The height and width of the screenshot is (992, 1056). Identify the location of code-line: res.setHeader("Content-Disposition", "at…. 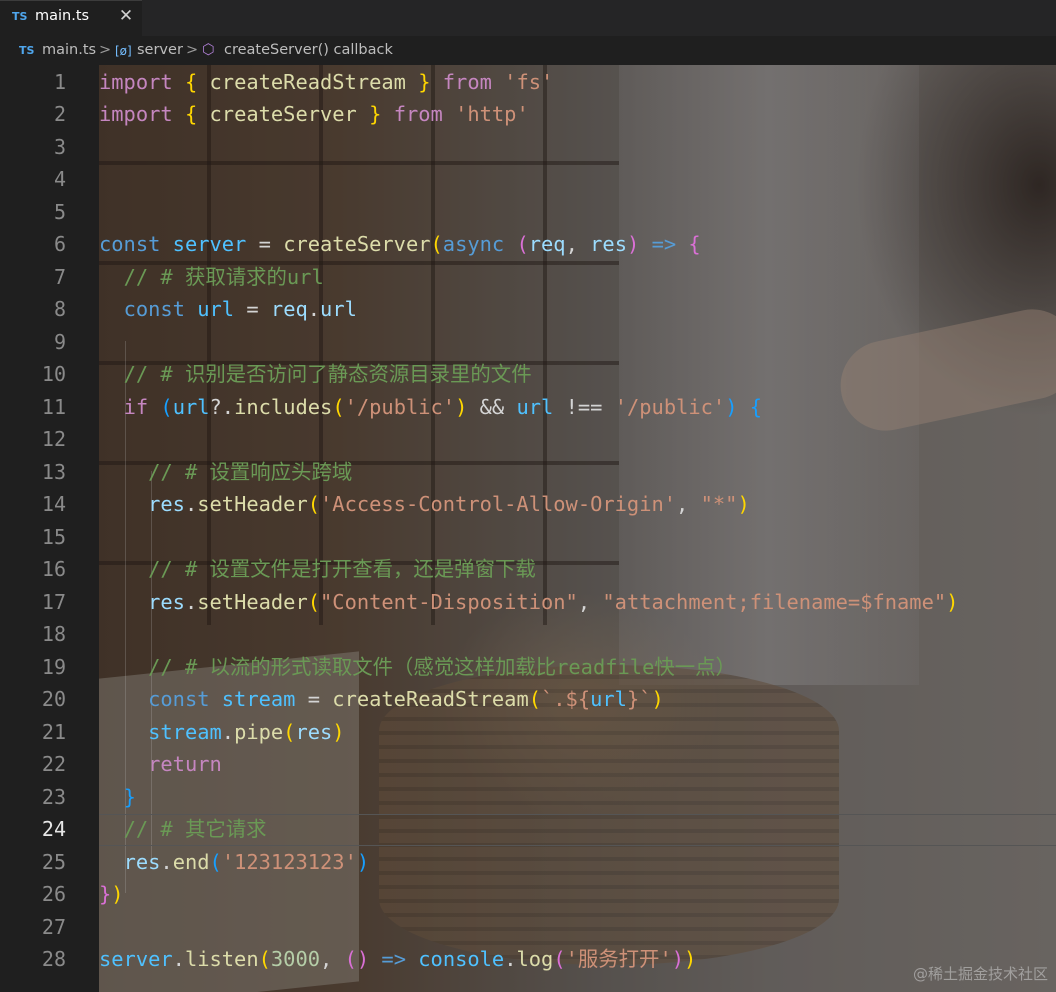
(528, 602).